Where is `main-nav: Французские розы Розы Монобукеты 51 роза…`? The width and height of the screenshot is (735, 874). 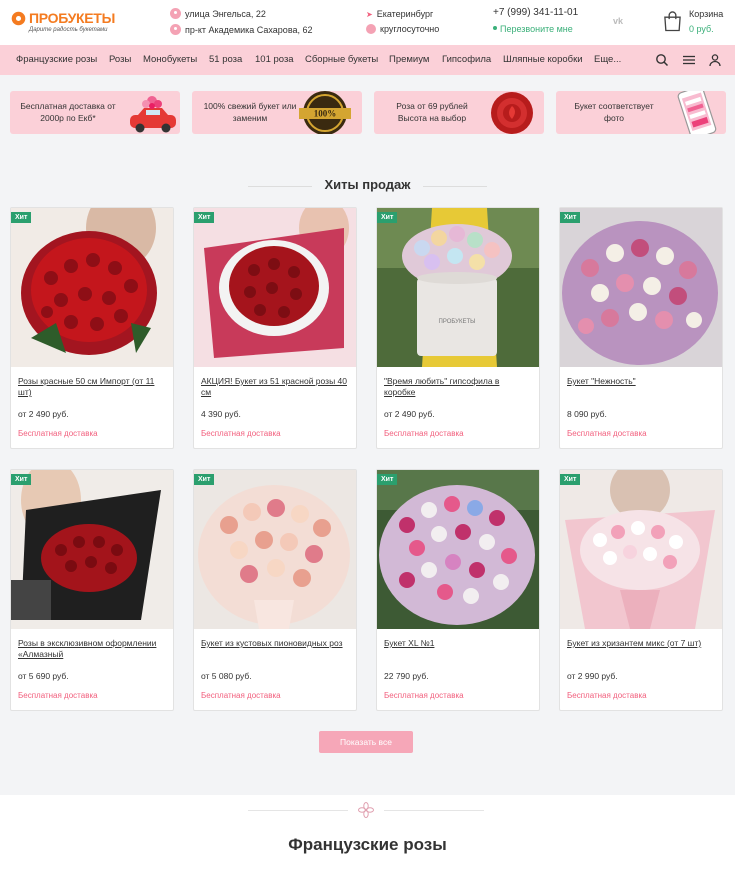 main-nav: Французские розы Розы Монобукеты 51 роза… is located at coordinates (367, 60).